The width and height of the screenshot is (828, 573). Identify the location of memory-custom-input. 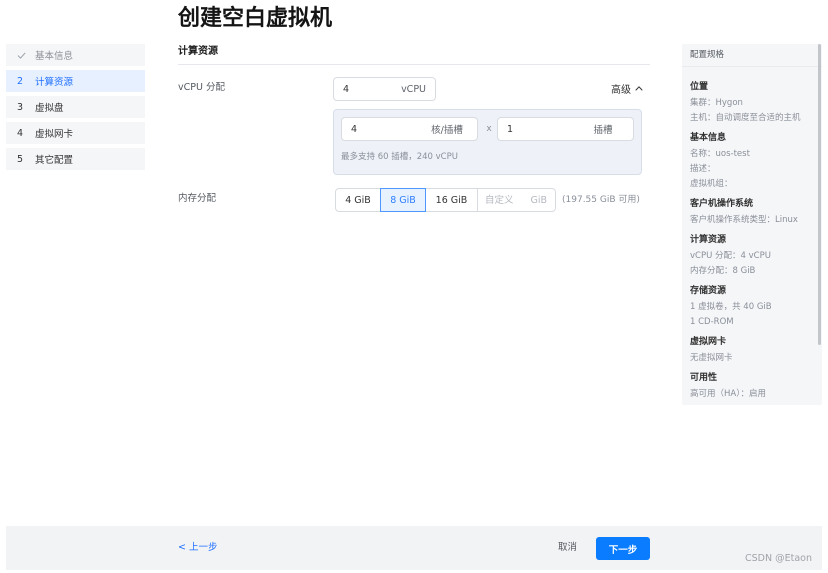
(504, 200).